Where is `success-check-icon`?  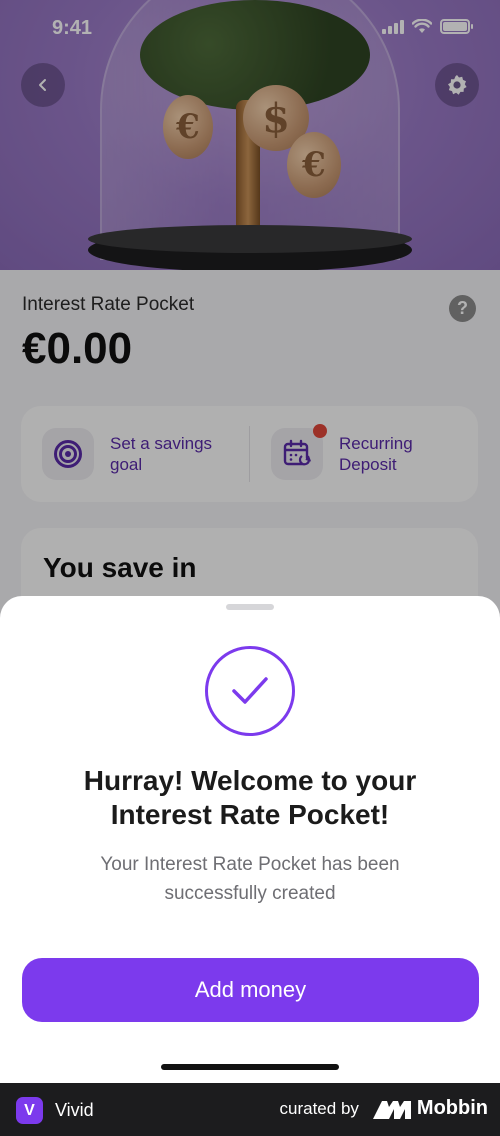
success-check-icon is located at coordinates (250, 691).